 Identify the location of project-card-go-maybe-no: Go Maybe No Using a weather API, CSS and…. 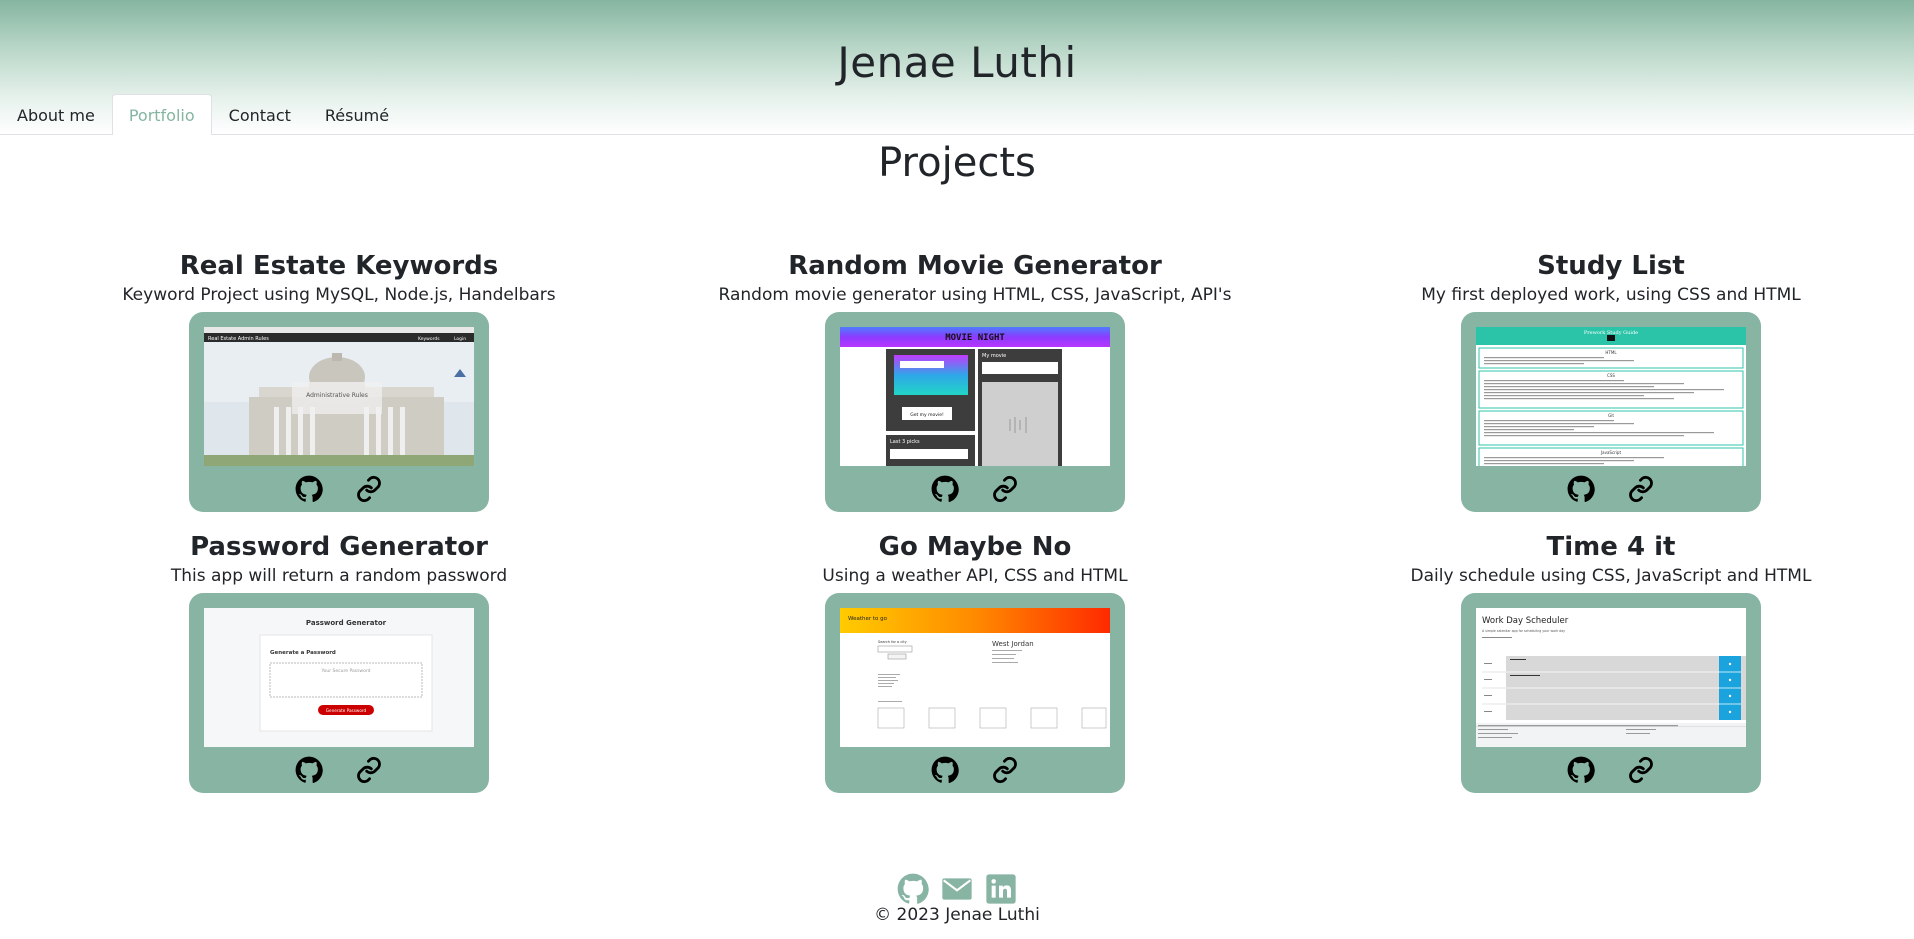
(975, 662).